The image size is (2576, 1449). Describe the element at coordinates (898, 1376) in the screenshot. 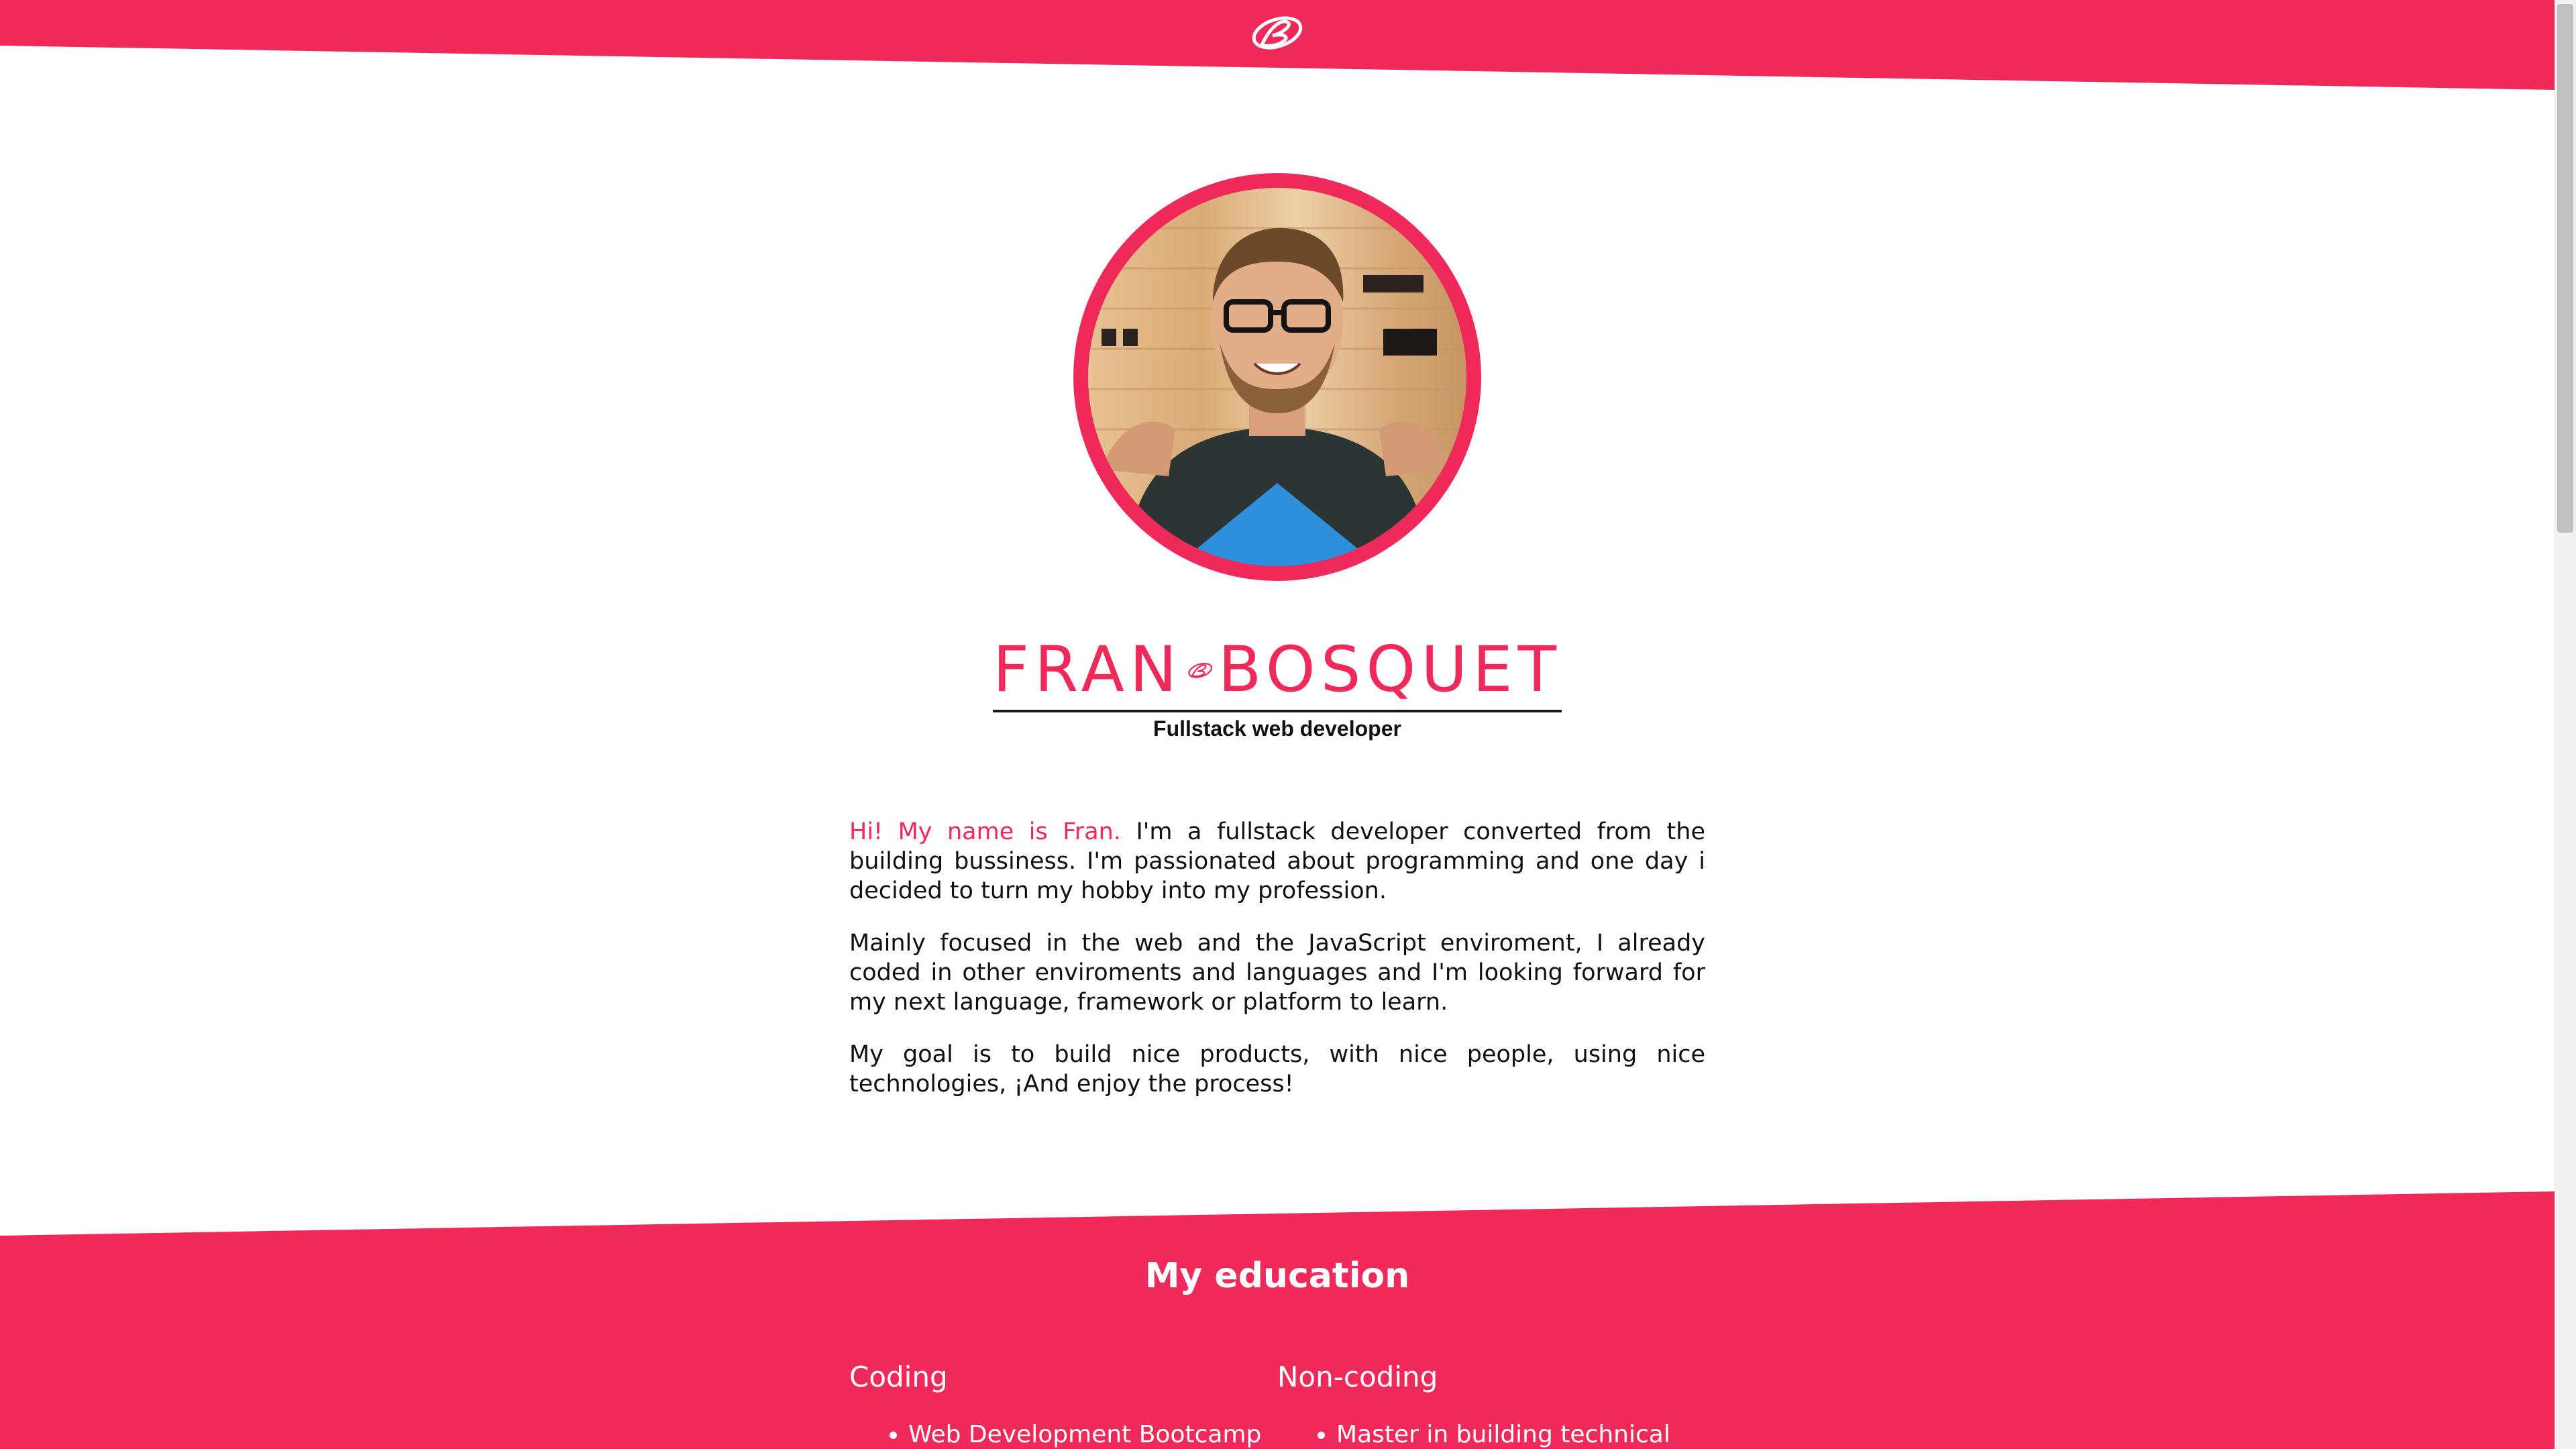

I see `coding-heading: Coding` at that location.